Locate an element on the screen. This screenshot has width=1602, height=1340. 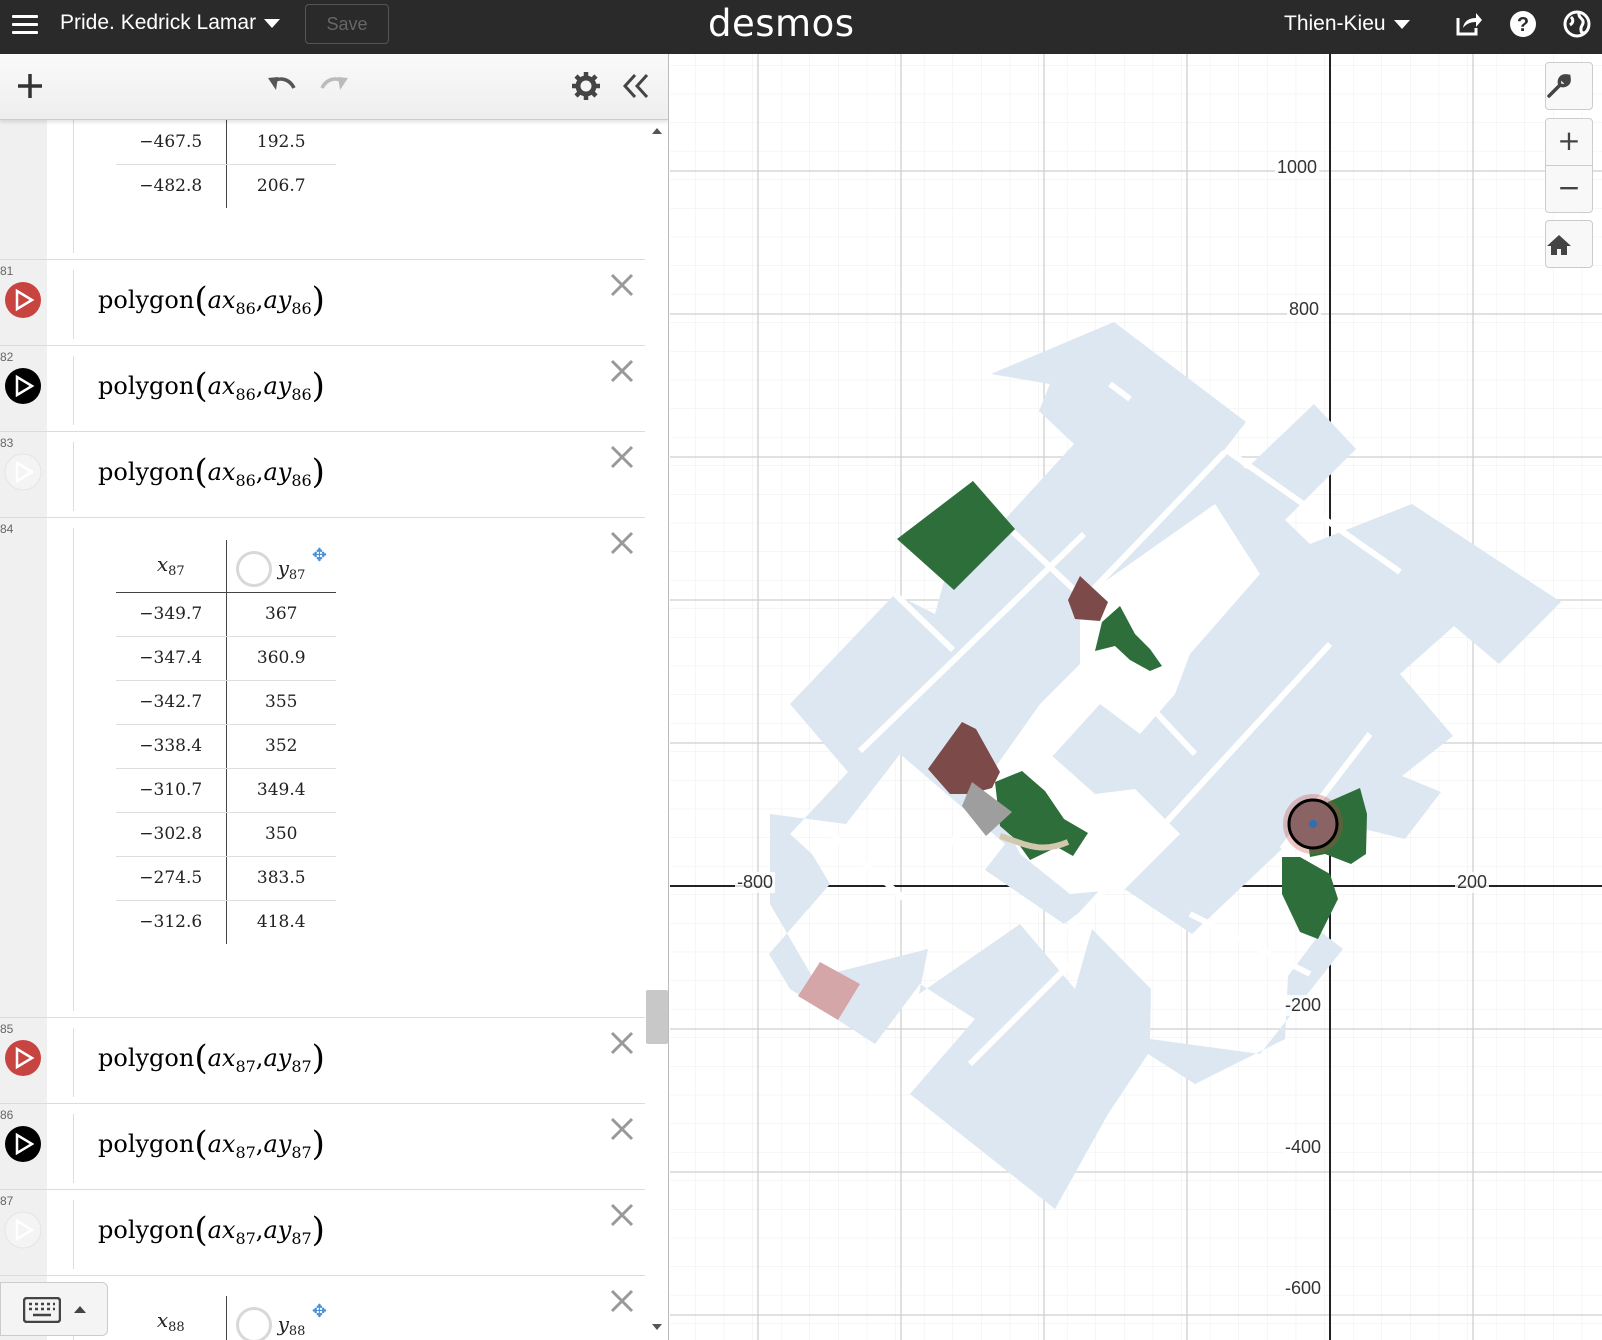
help-icon: ? is located at coordinates (1523, 24).